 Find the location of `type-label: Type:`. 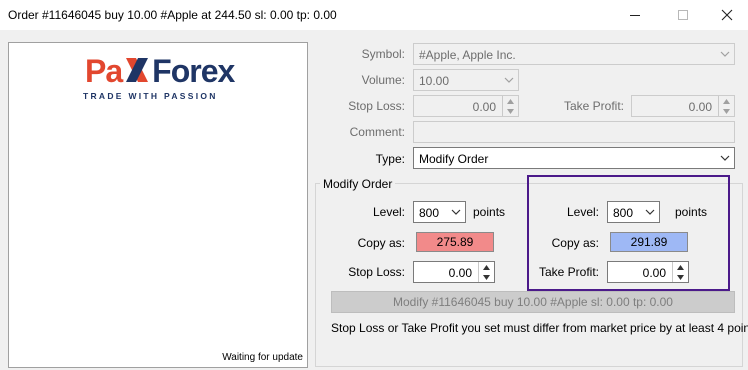

type-label: Type: is located at coordinates (390, 159).